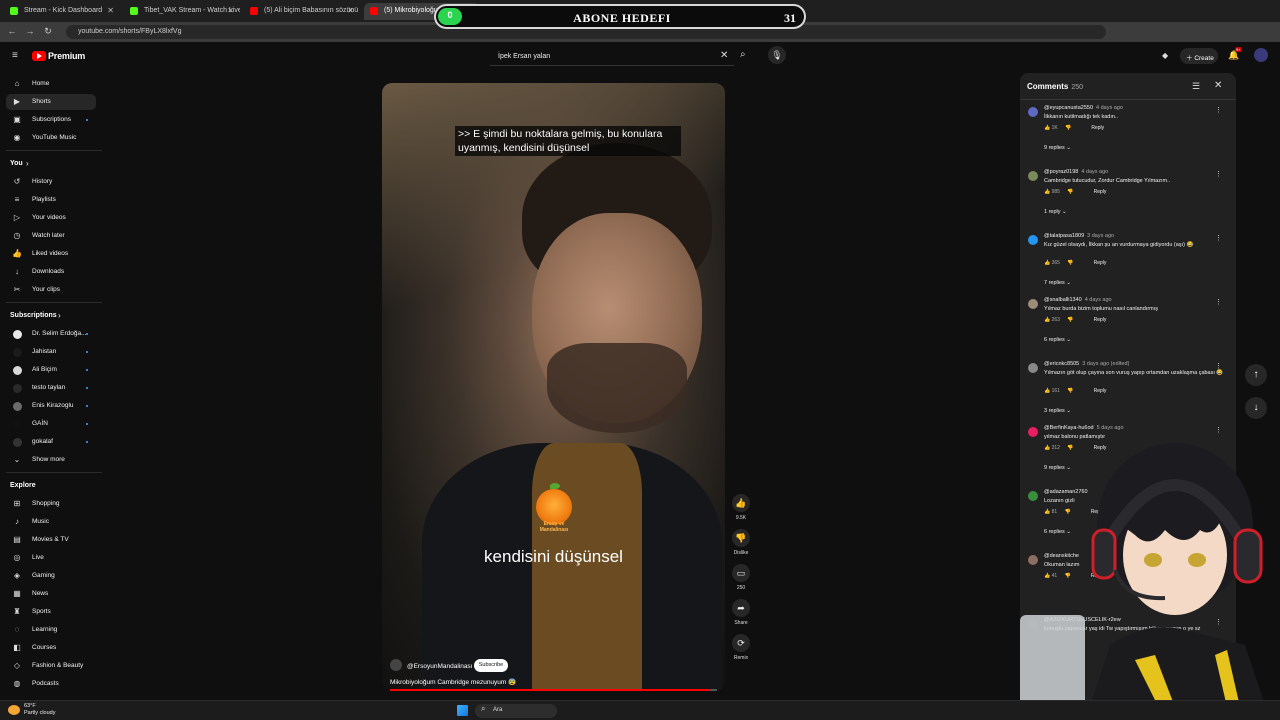 This screenshot has width=1280, height=720. Describe the element at coordinates (51, 84) in the screenshot. I see `sidebar-item-home: ⌂ Home` at that location.